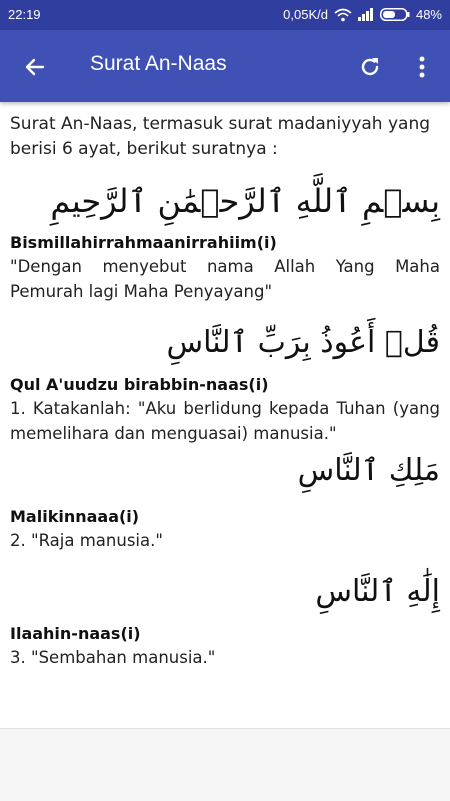 This screenshot has width=450, height=801. What do you see at coordinates (143, 242) in the screenshot?
I see `verse-latin: Bismillahirrahmaanirrahiim(i)` at bounding box center [143, 242].